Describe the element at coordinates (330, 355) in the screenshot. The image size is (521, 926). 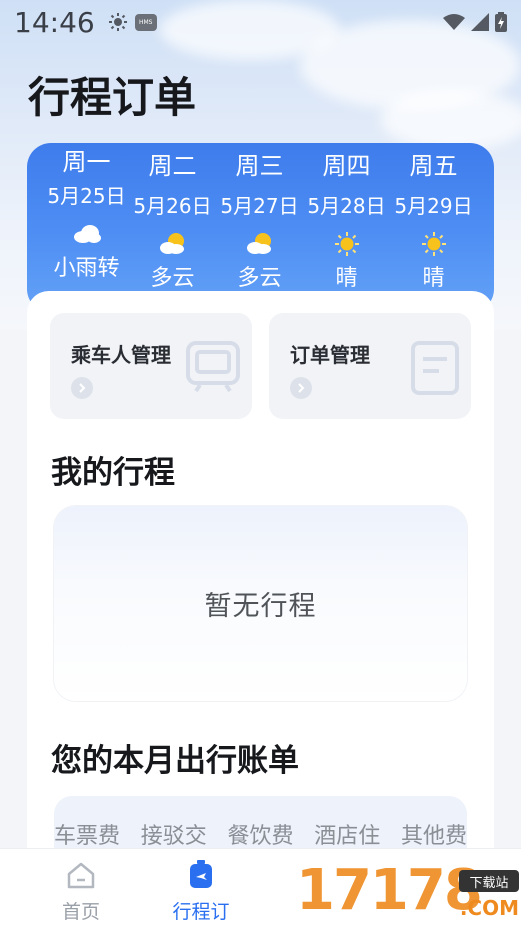
I see `quick-action-label: 订单管理` at that location.